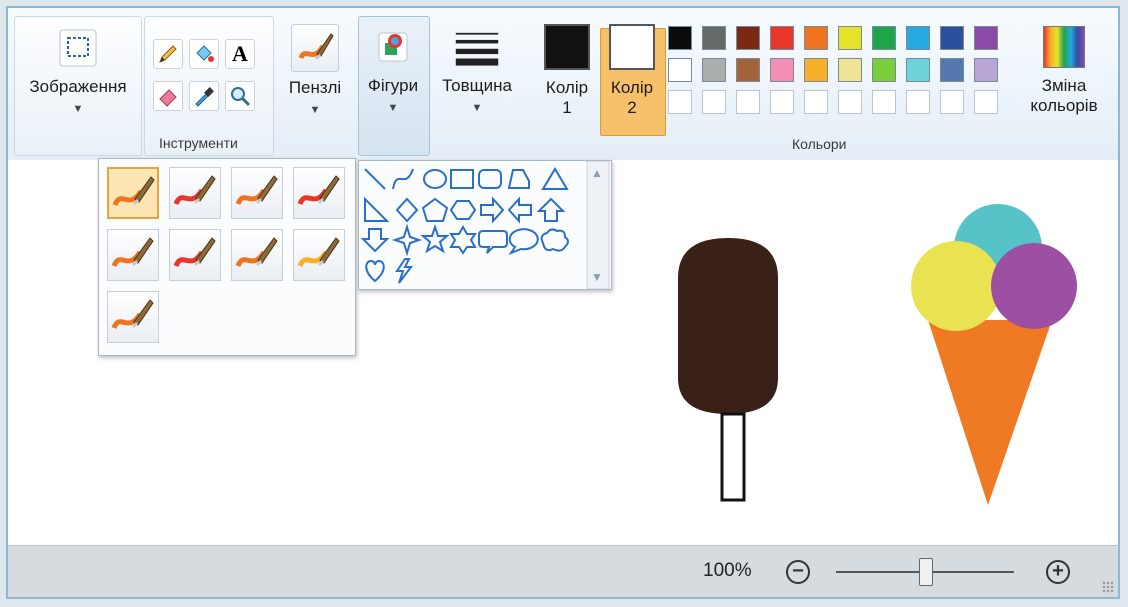  Describe the element at coordinates (168, 54) in the screenshot. I see `pencil-icon` at that location.